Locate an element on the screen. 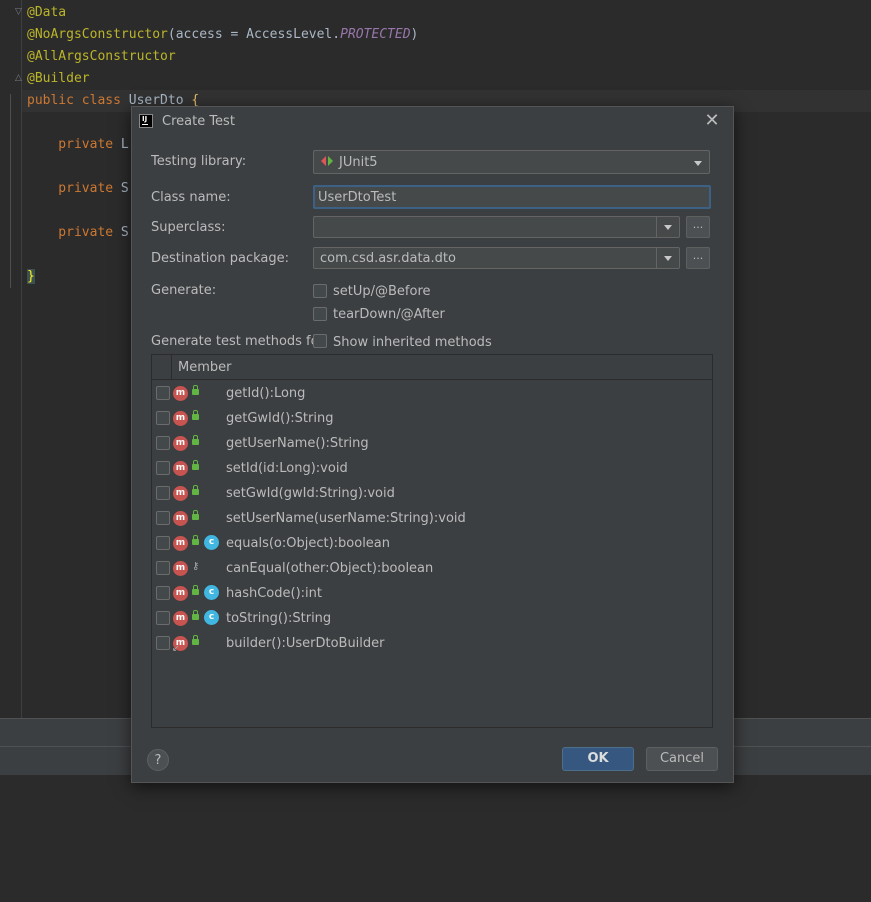 Image resolution: width=871 pixels, height=902 pixels. code-token: @Data is located at coordinates (47, 12).